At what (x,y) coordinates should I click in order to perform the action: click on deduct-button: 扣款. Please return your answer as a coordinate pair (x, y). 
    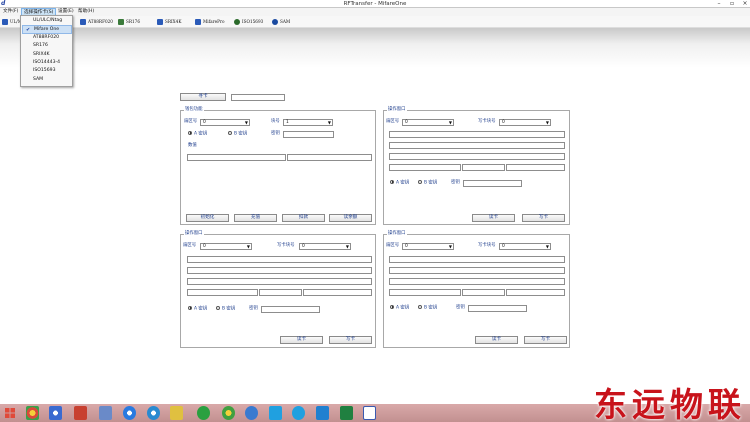
    Looking at the image, I should click on (303, 218).